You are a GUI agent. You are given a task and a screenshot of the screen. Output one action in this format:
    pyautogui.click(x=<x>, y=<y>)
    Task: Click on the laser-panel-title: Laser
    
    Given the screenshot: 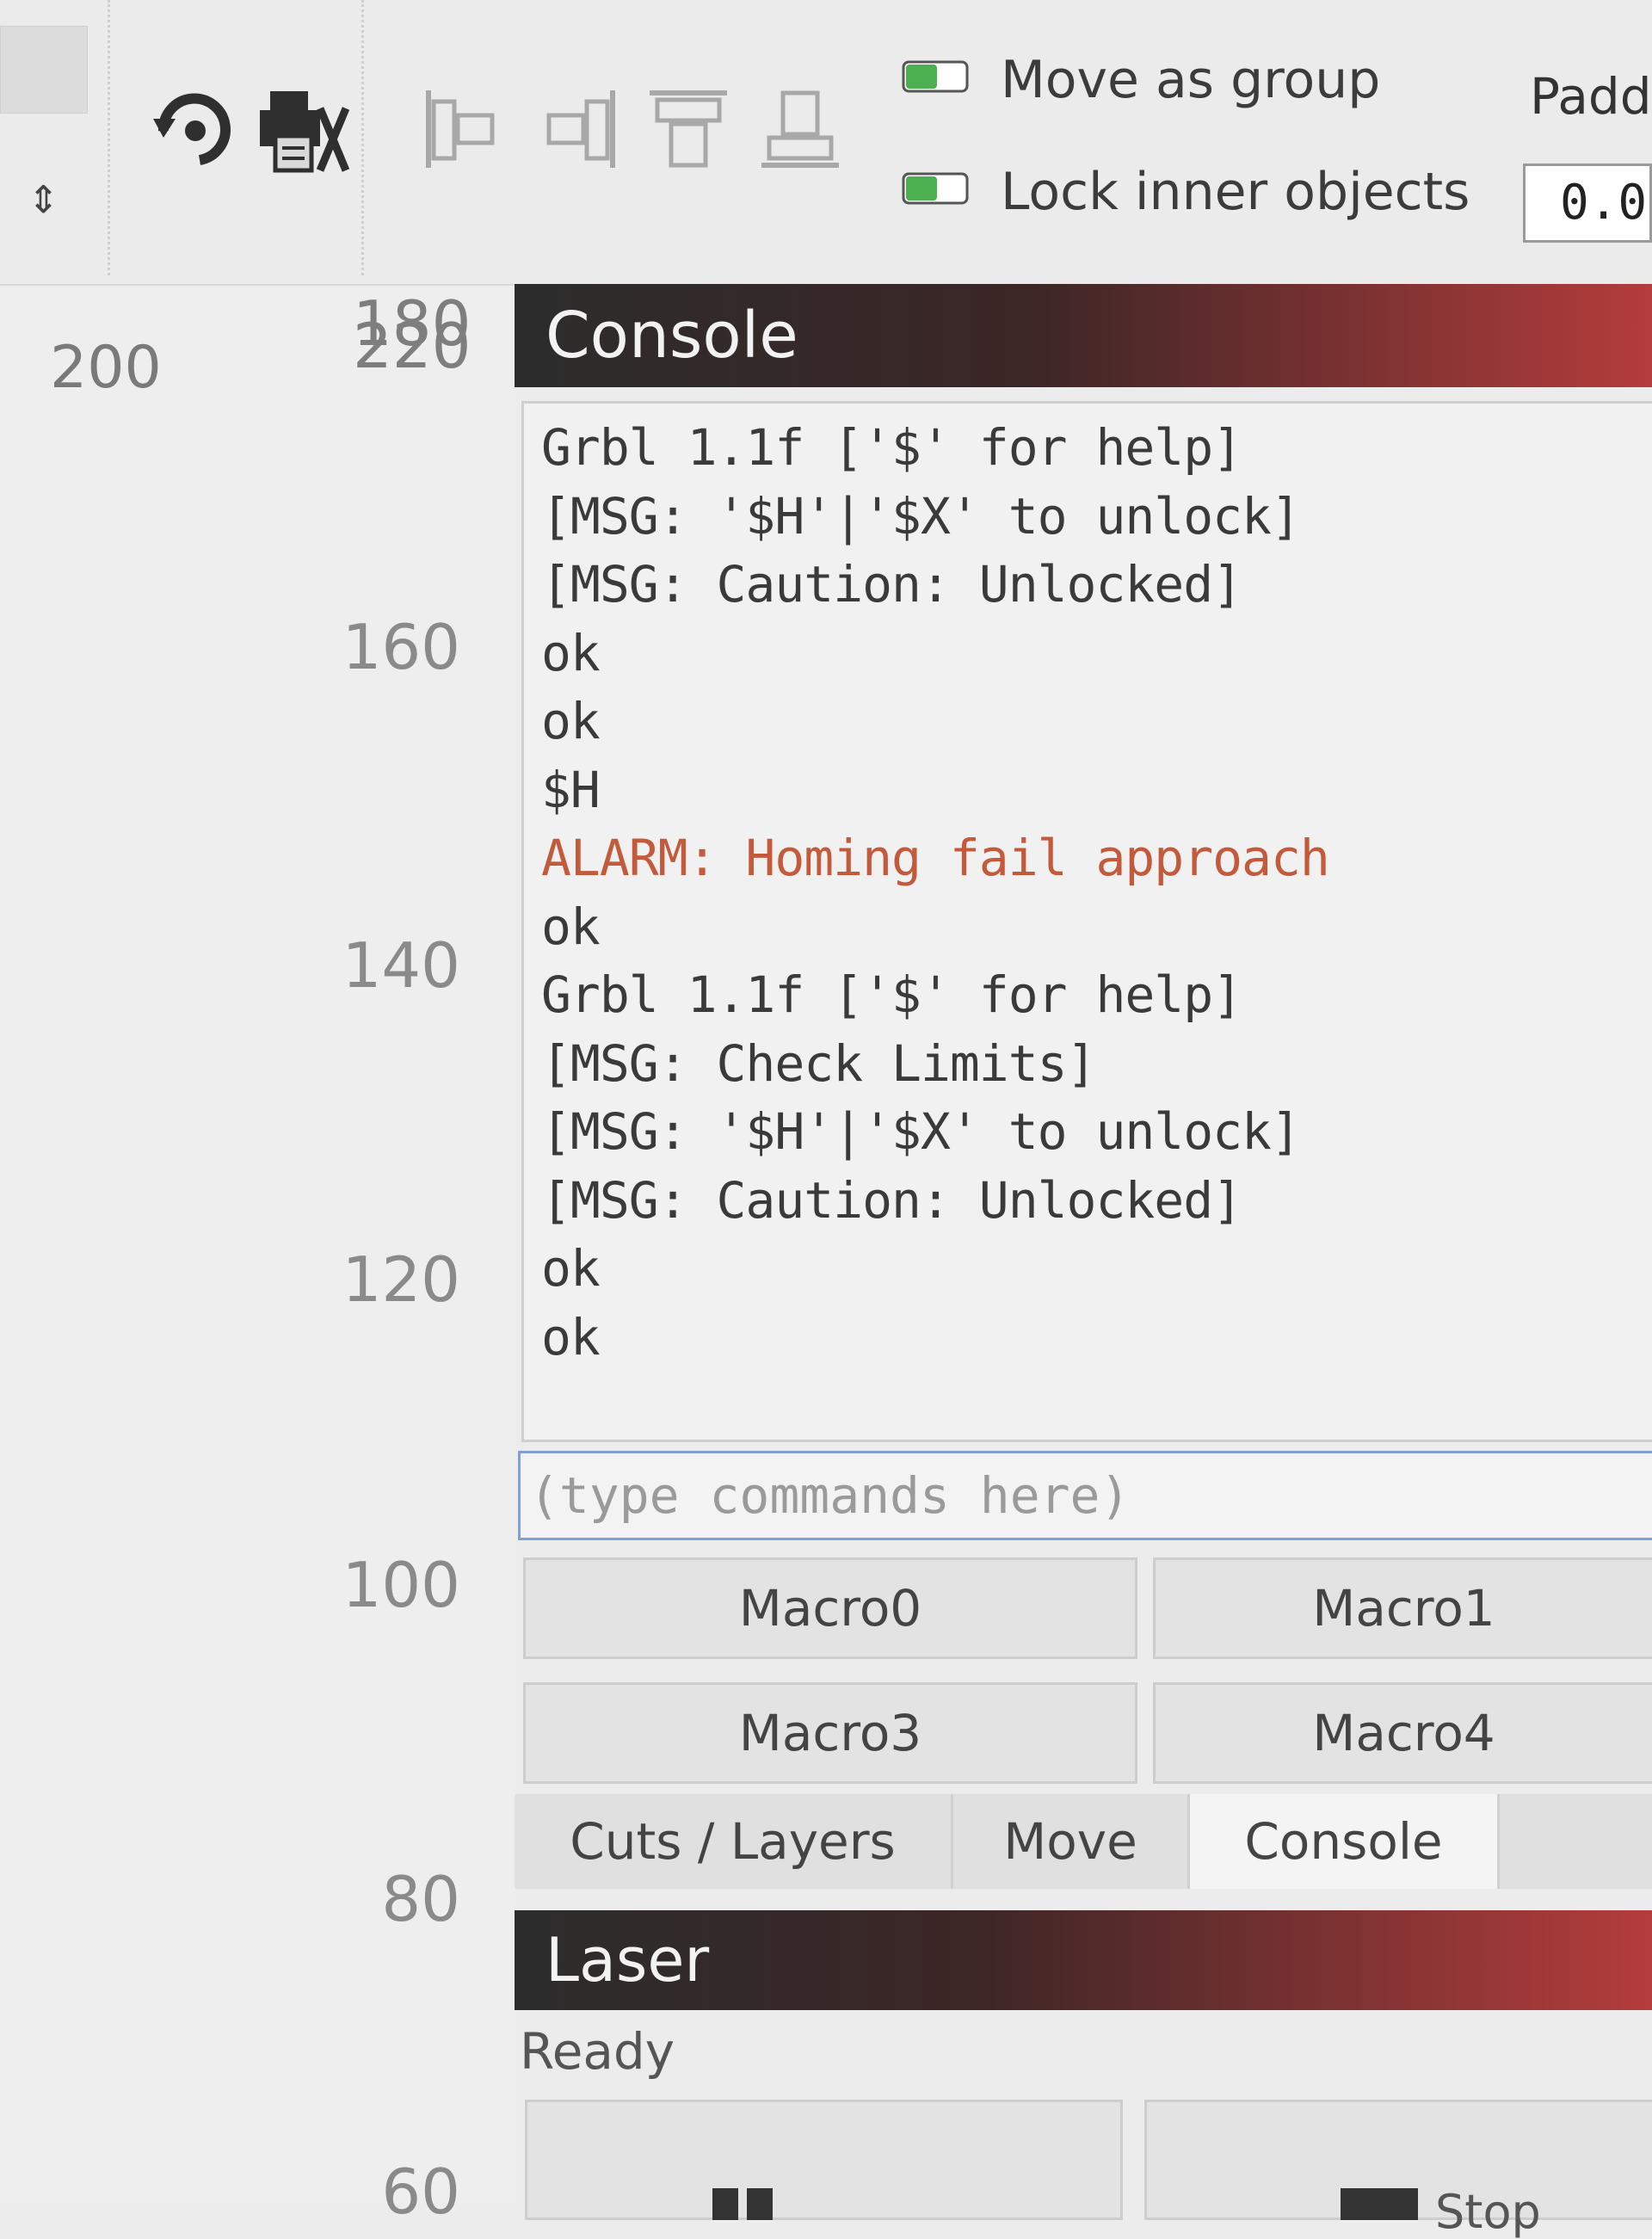 What is the action you would take?
    pyautogui.click(x=1083, y=1960)
    